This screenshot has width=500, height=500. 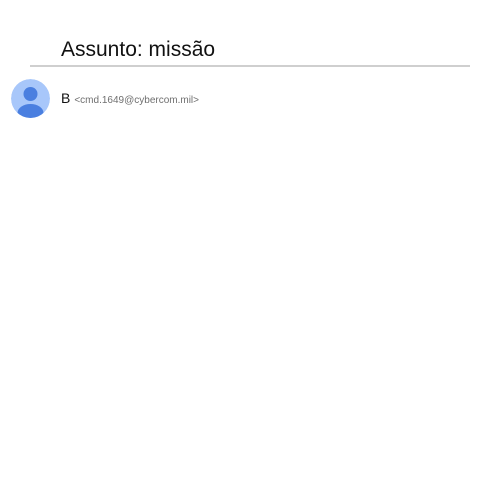 I want to click on default-person-icon, so click(x=30, y=98).